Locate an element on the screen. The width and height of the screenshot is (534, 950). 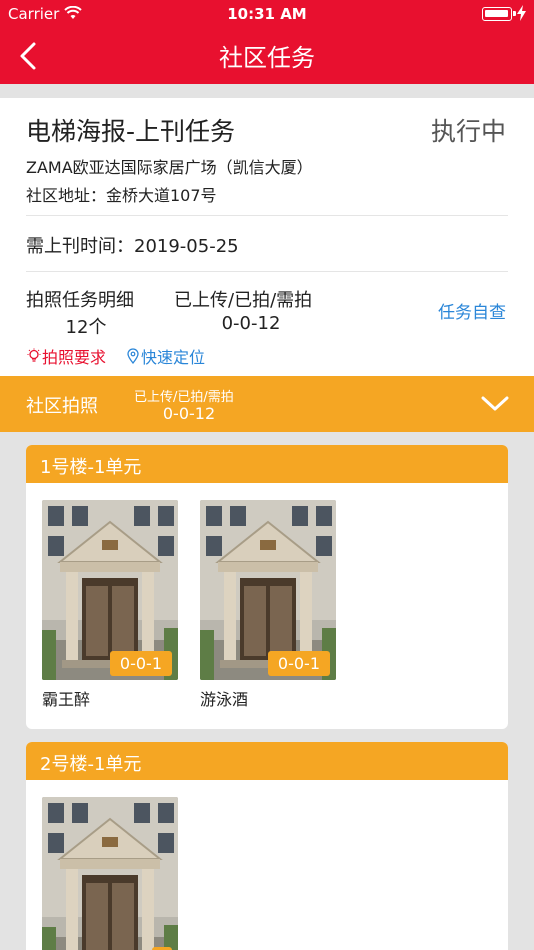
page-title: 社区任务 is located at coordinates (267, 58).